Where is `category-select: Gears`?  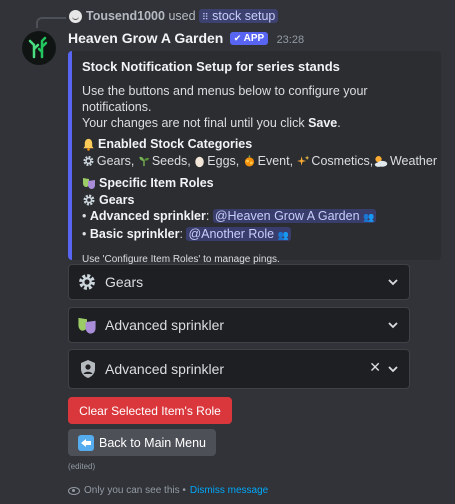 category-select: Gears is located at coordinates (239, 282).